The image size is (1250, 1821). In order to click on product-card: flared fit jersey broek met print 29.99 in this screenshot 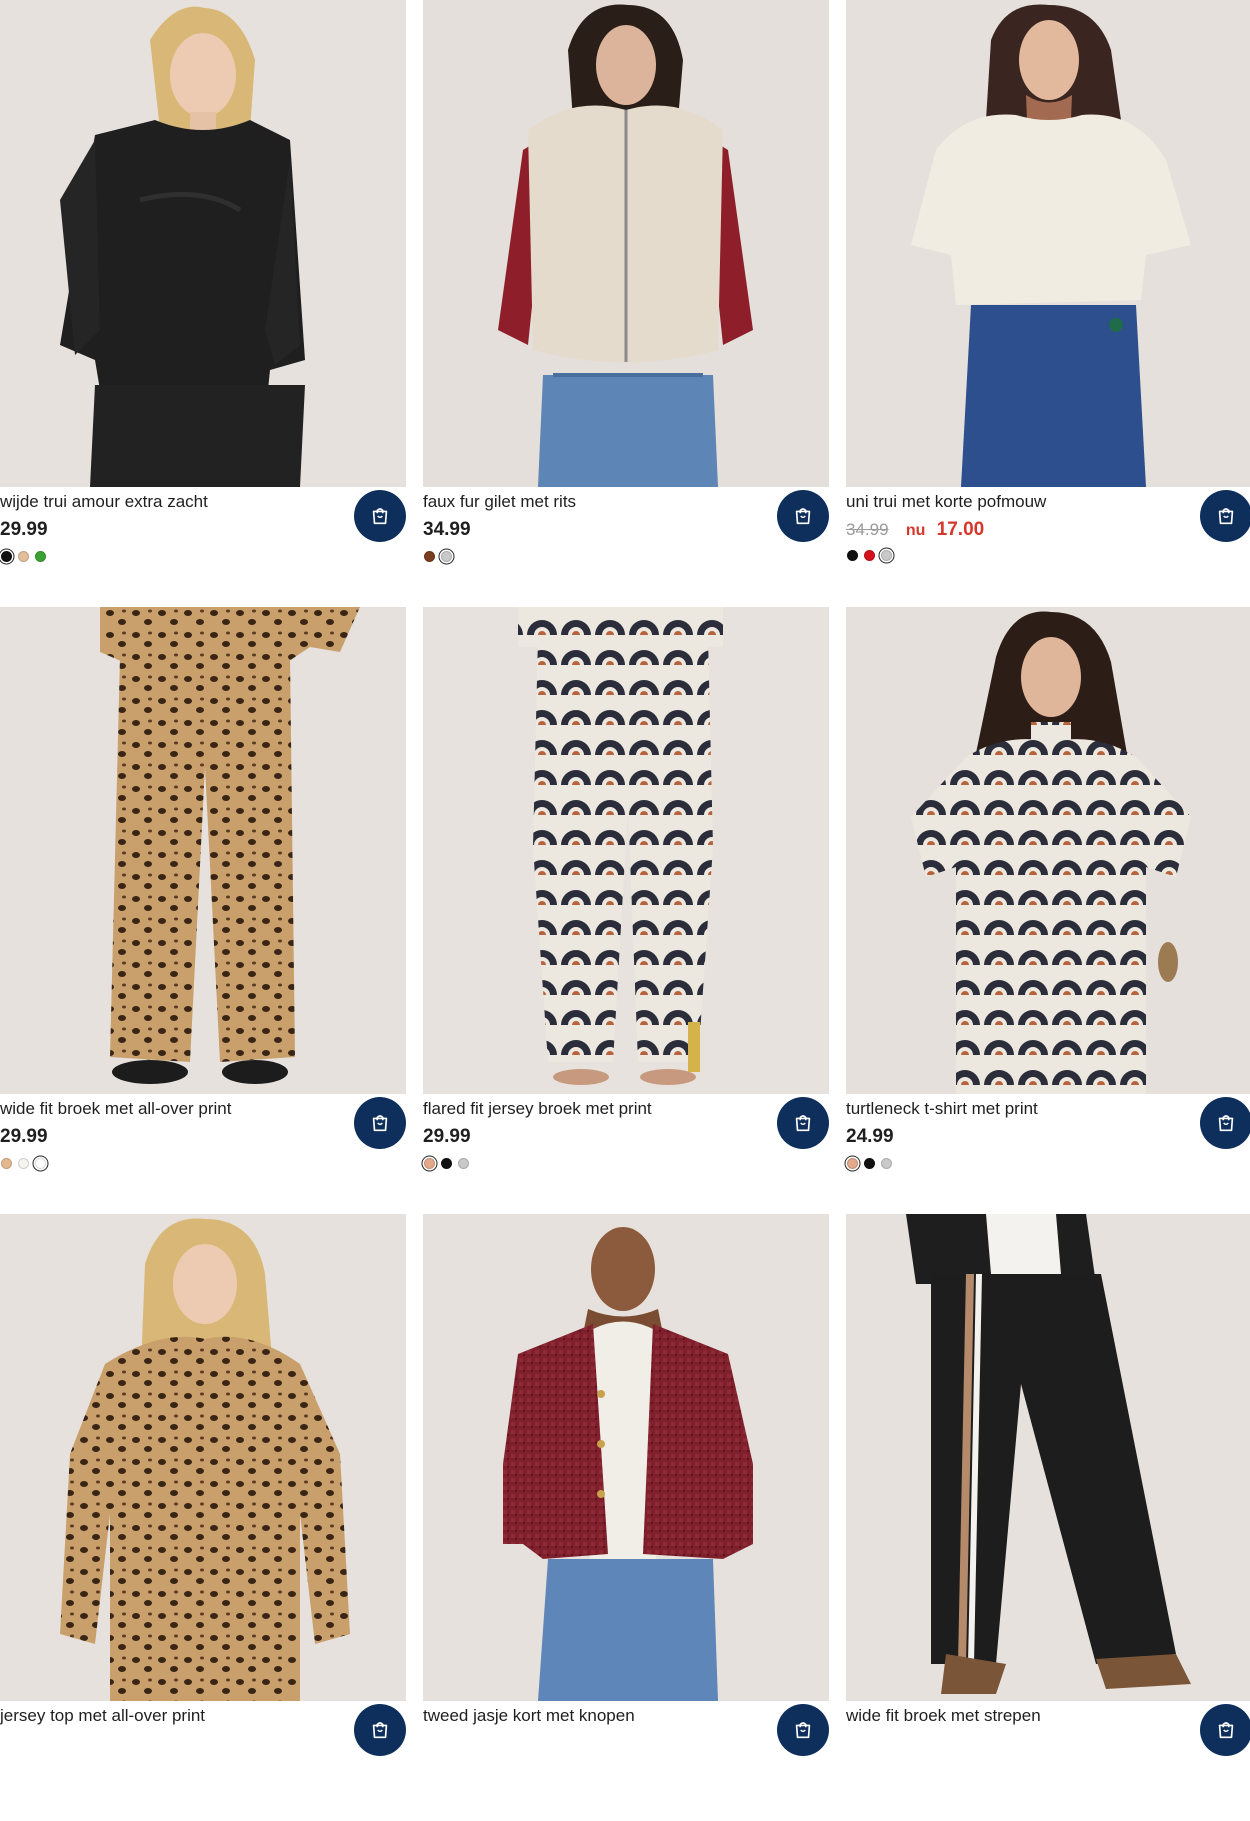, I will do `click(626, 910)`.